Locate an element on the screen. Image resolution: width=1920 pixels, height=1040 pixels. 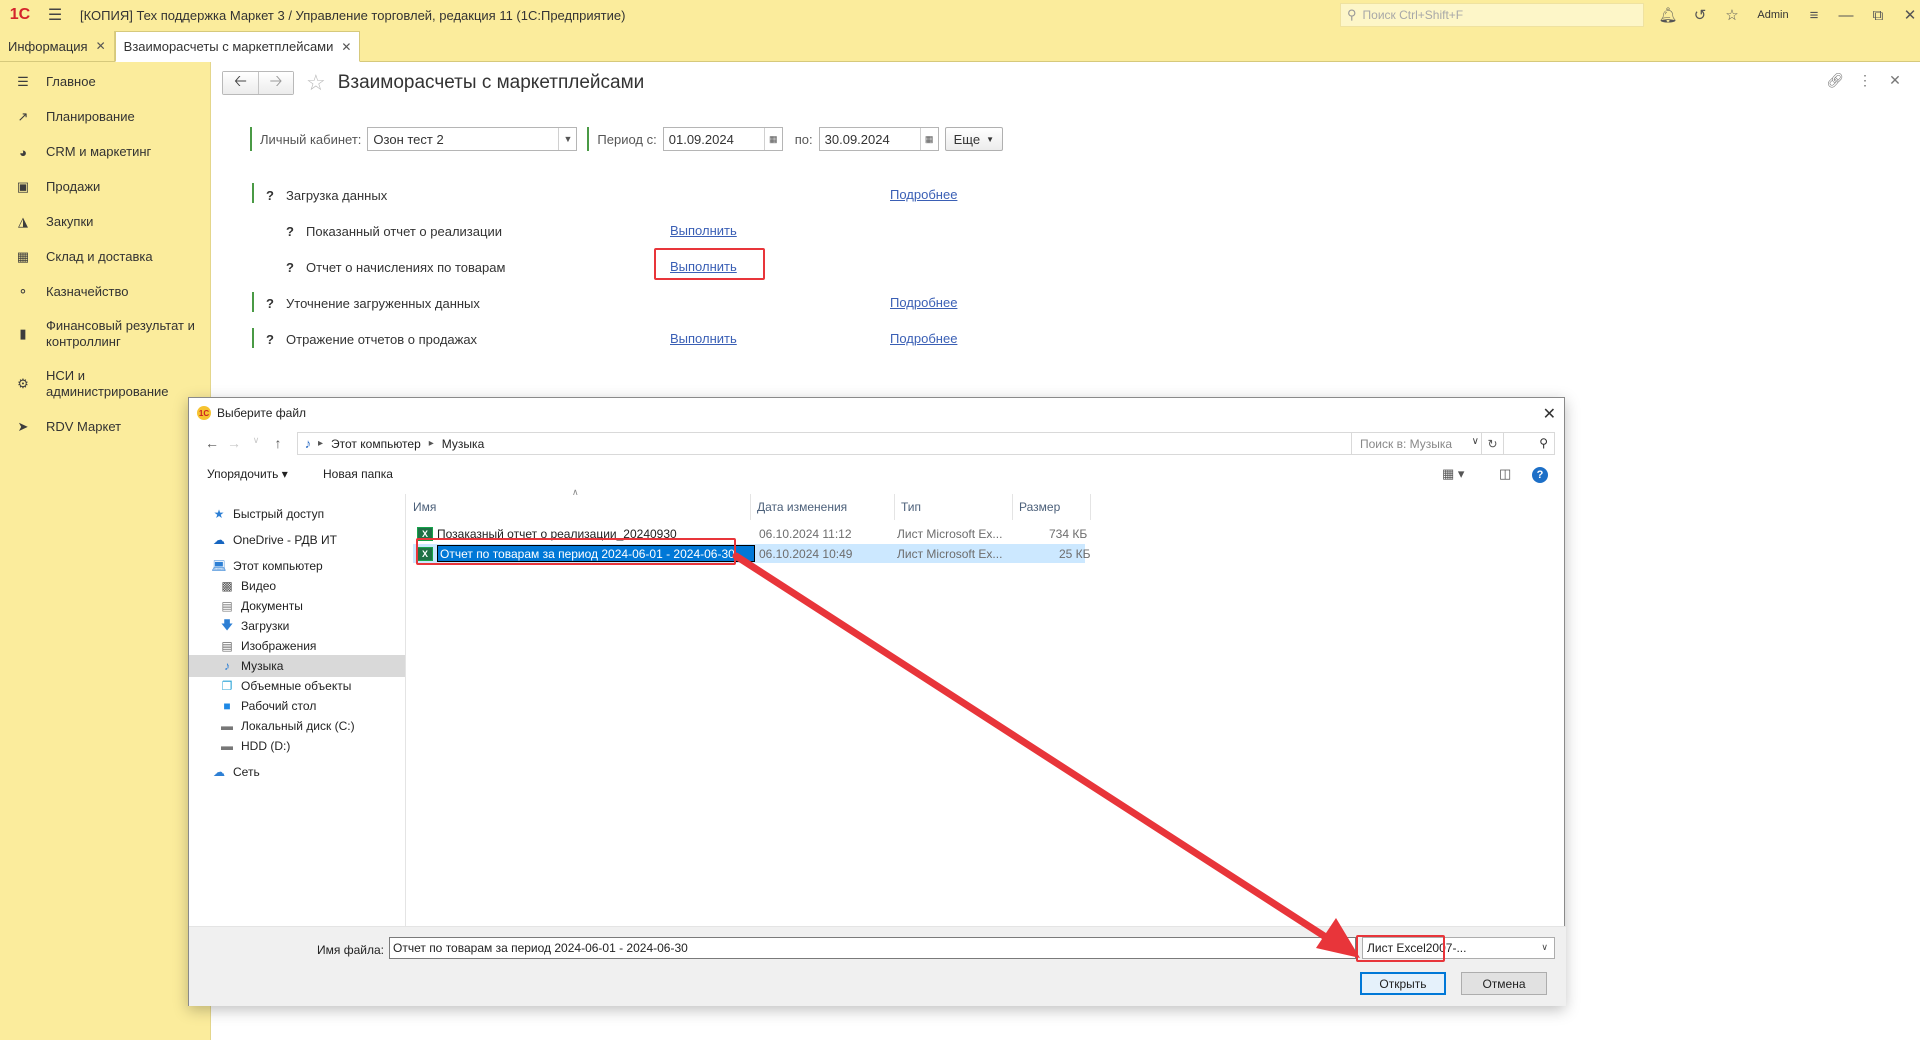
sidebar-item-nsi-admin: ⚙ НСИ и администрирование is located at coordinates (105, 384).